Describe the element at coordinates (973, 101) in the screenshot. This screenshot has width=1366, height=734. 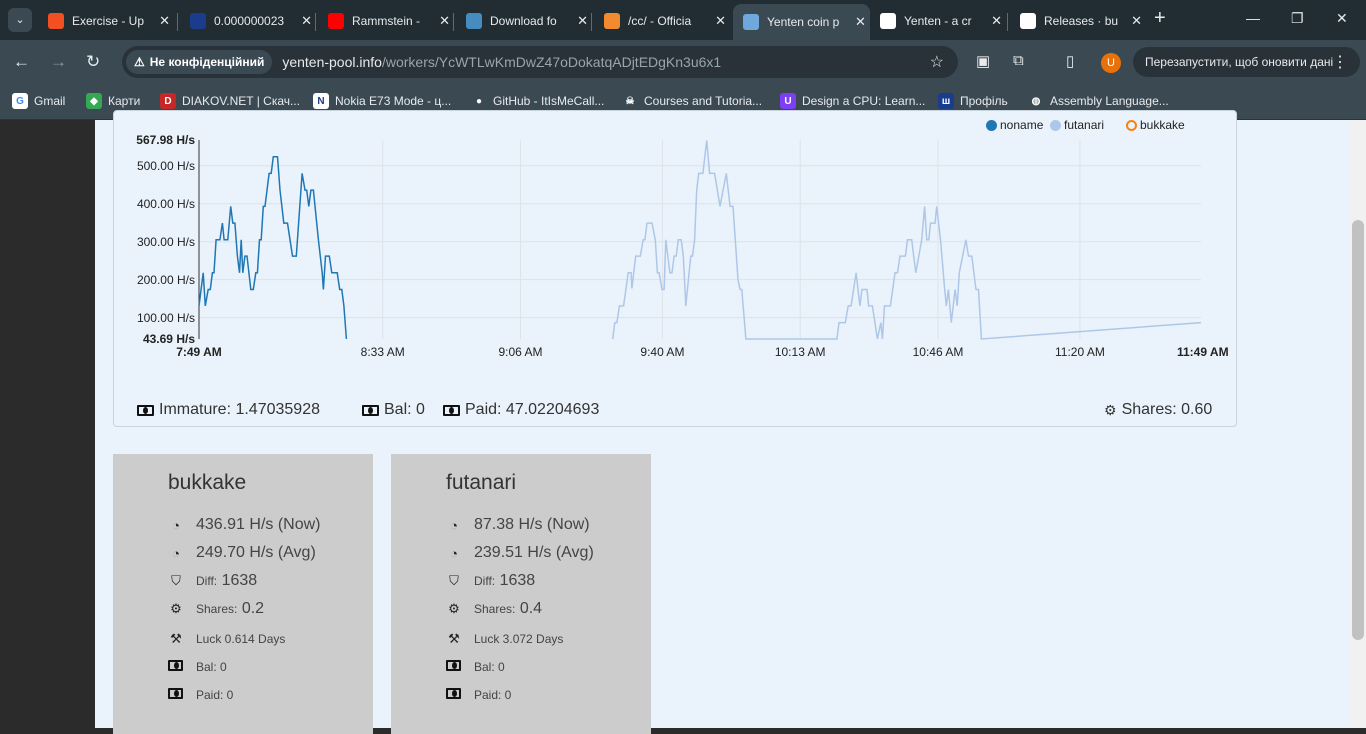
I see `bookmark-item: ш Профіль` at that location.